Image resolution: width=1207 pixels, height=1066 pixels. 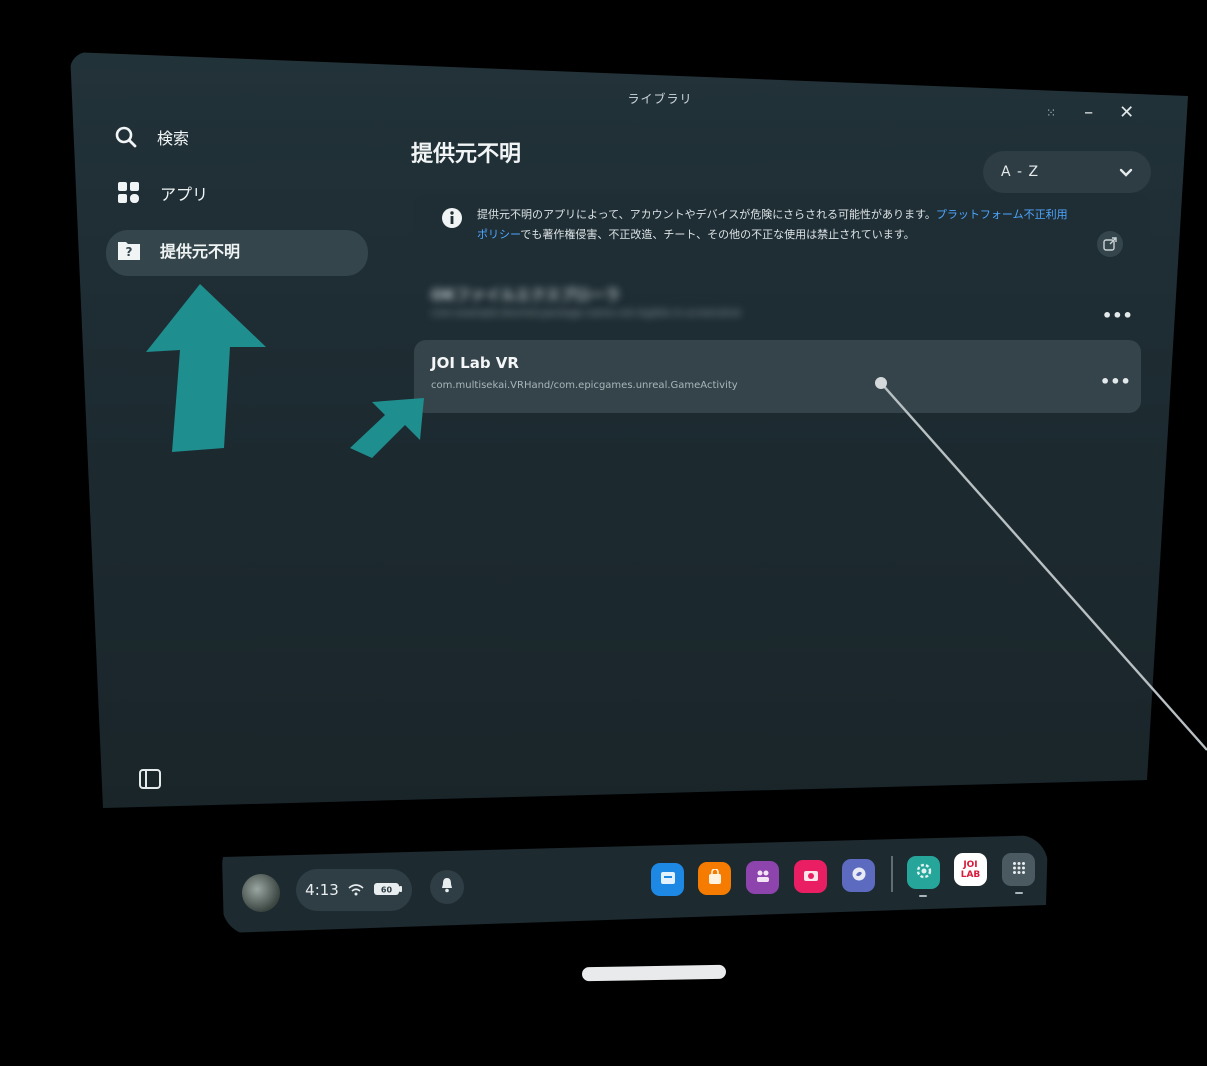 I want to click on battery-level: 60, so click(x=387, y=889).